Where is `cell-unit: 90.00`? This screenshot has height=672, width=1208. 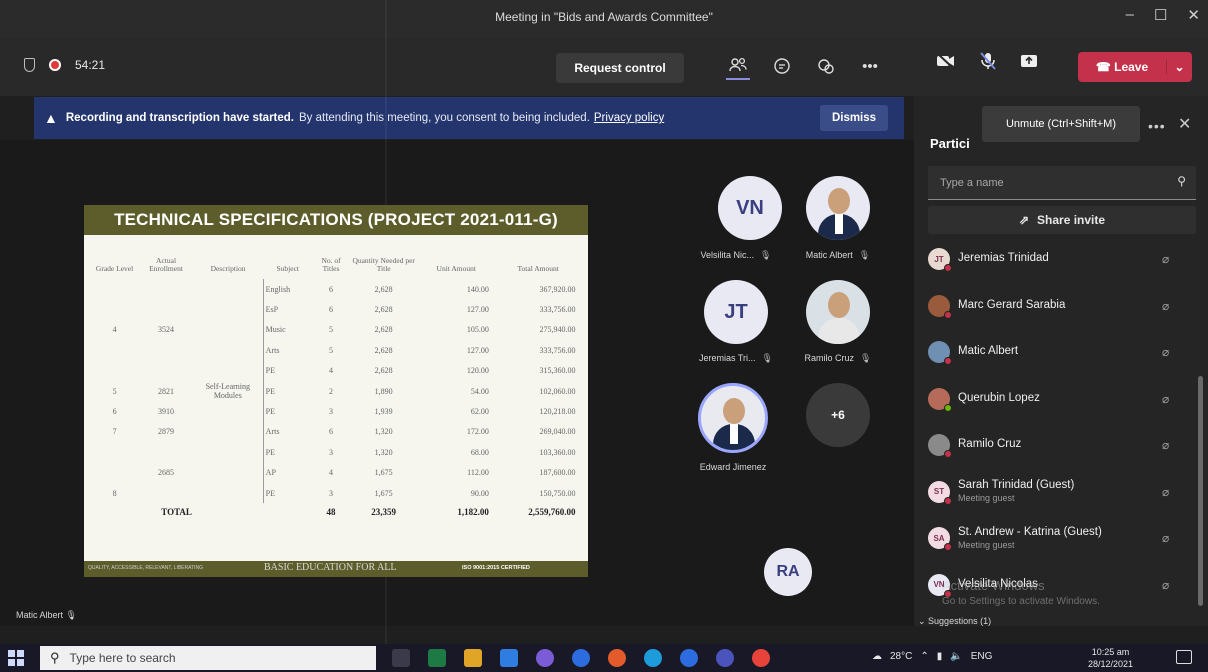 cell-unit: 90.00 is located at coordinates (479, 493).